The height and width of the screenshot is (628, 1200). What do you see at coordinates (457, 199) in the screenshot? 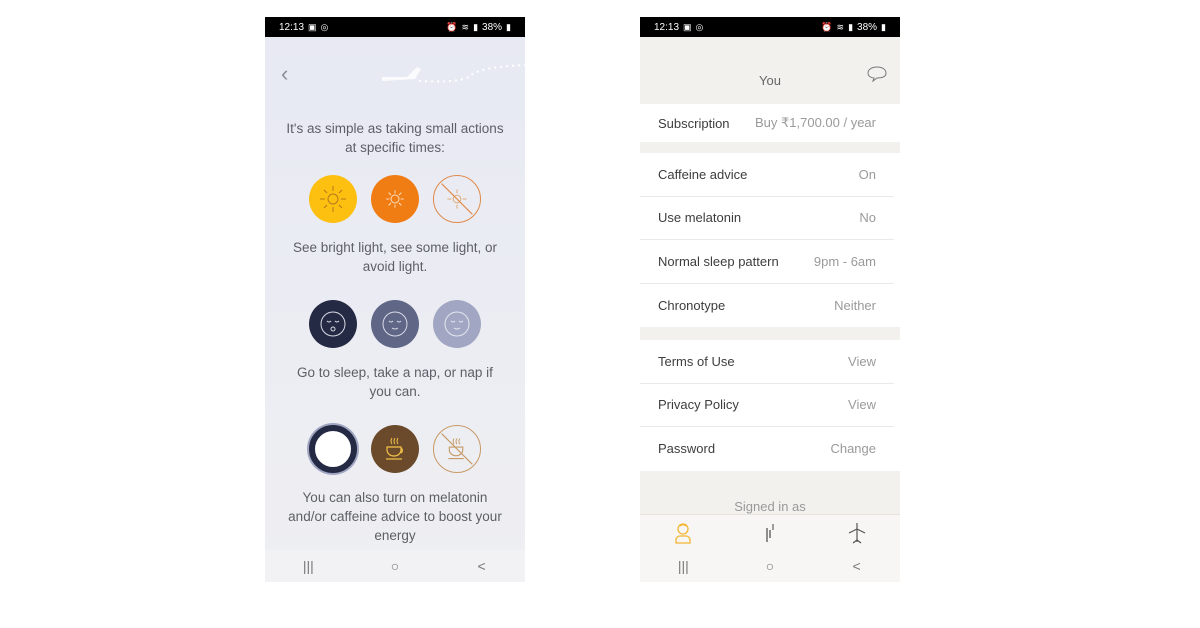
I see `avoid-light-icon` at bounding box center [457, 199].